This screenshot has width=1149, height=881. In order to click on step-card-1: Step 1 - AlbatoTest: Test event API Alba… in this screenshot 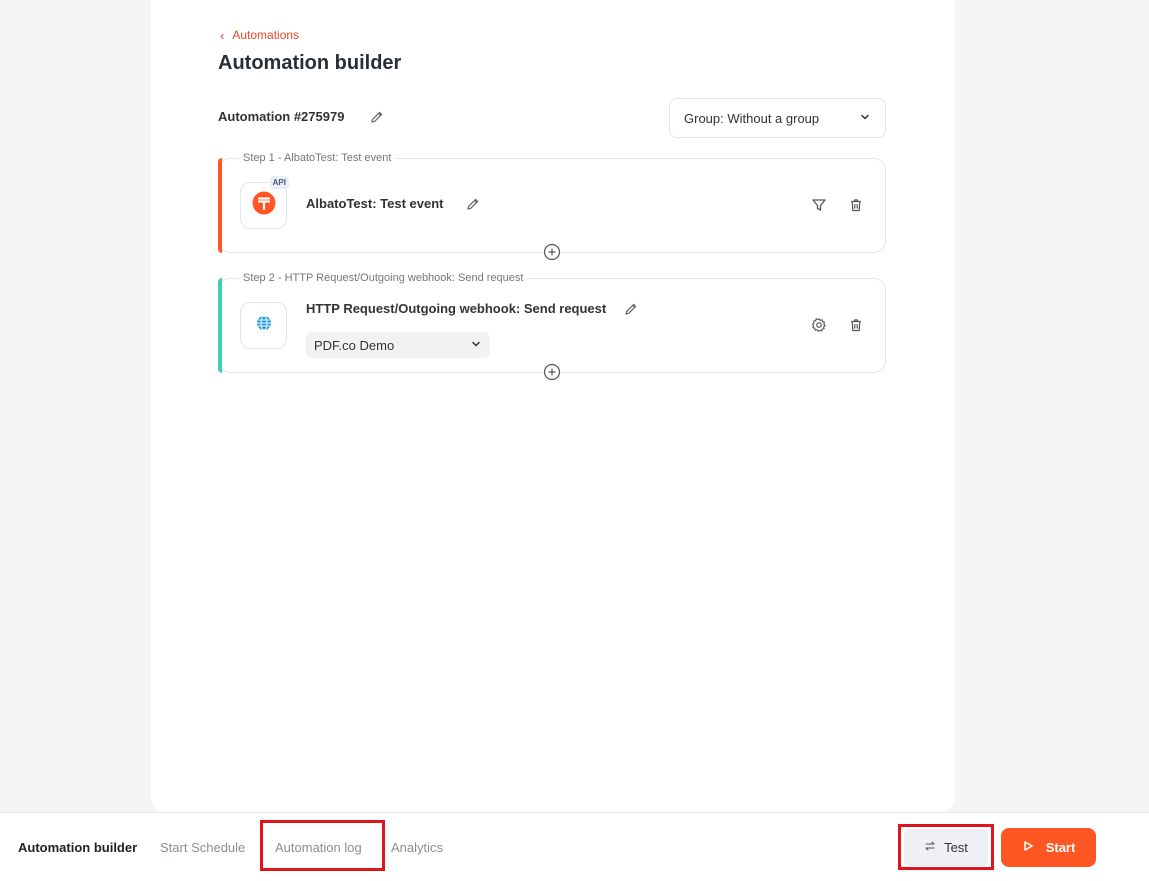, I will do `click(552, 206)`.